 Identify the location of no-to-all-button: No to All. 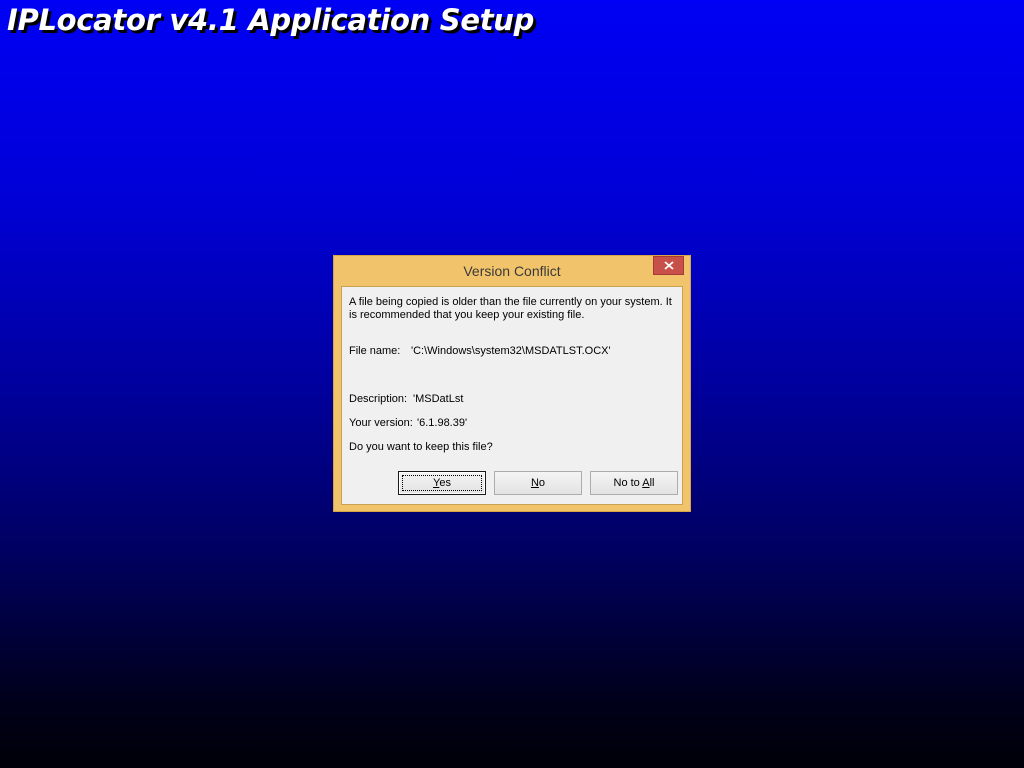
(634, 483).